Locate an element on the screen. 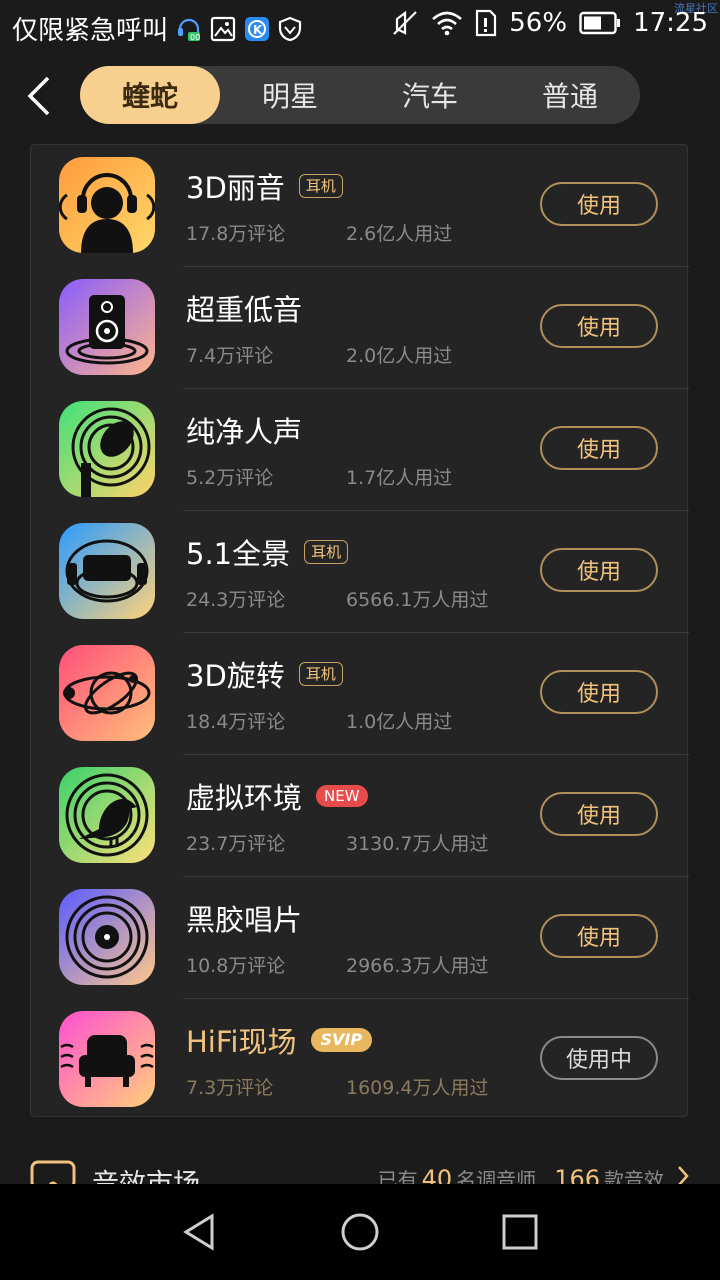 This screenshot has width=720, height=1280. list-item: 3D丽音 耳机 17.8万评论 2.6亿人用过 使用 is located at coordinates (360, 206).